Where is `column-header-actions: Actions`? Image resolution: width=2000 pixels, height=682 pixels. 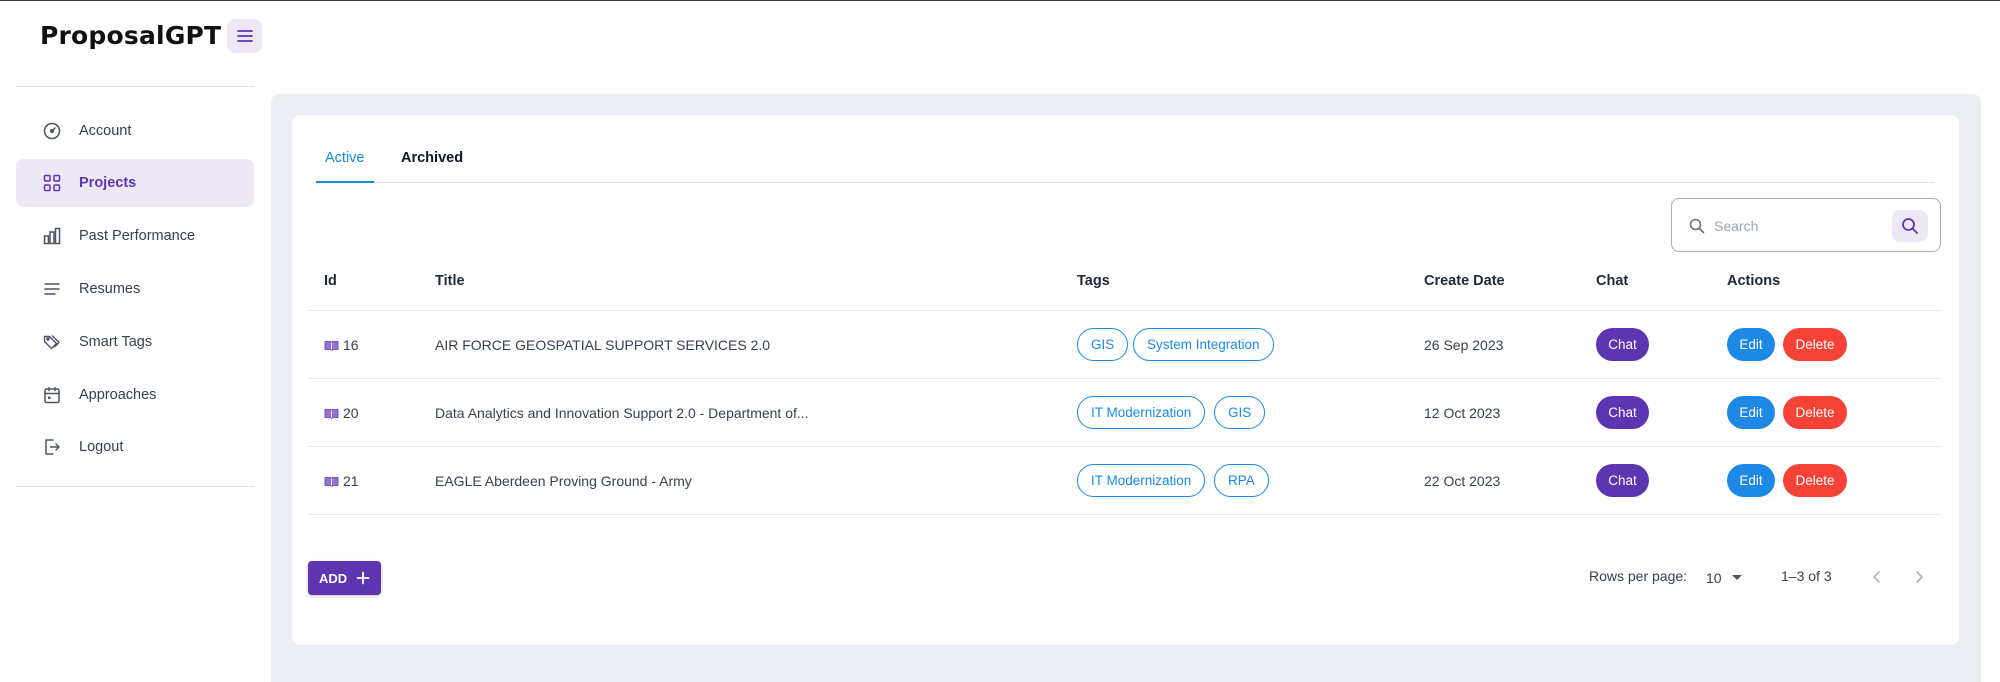
column-header-actions: Actions is located at coordinates (1754, 281).